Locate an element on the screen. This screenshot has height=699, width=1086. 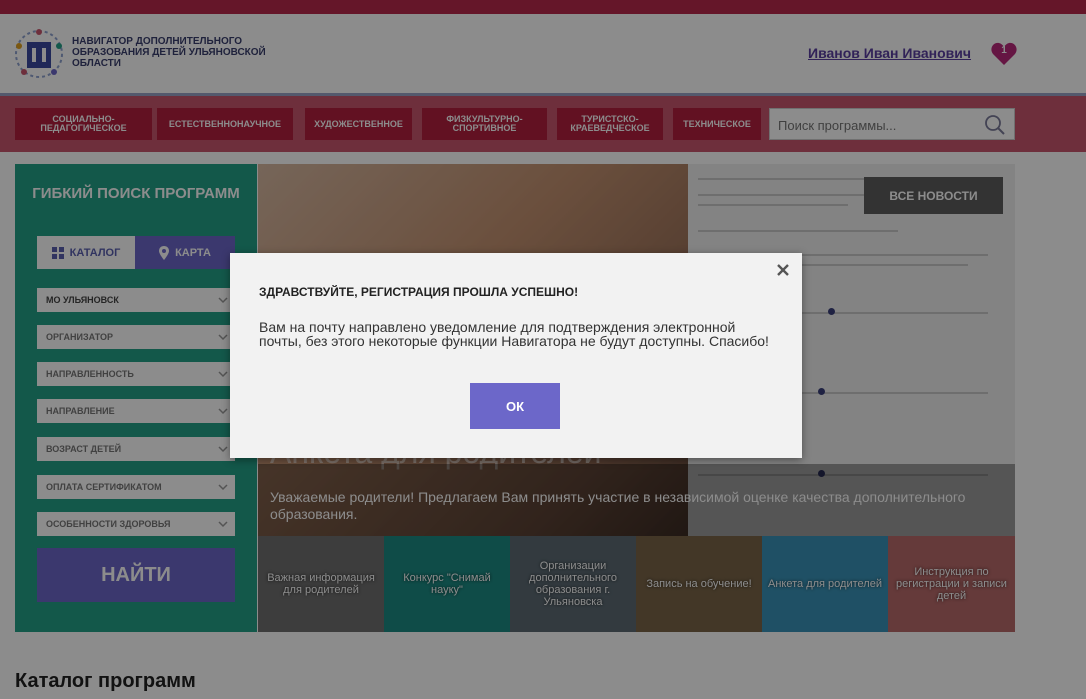
ok-button: ОК is located at coordinates (515, 406).